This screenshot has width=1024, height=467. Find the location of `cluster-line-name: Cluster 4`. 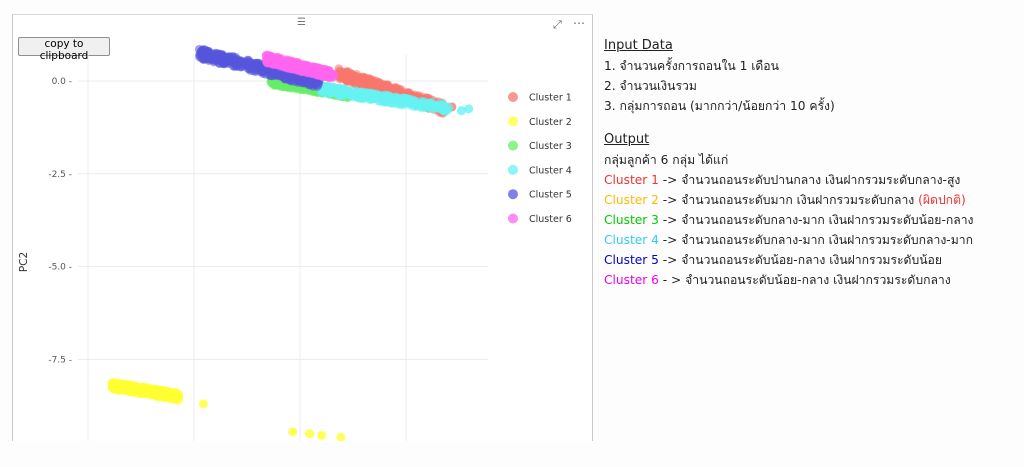

cluster-line-name: Cluster 4 is located at coordinates (631, 240).